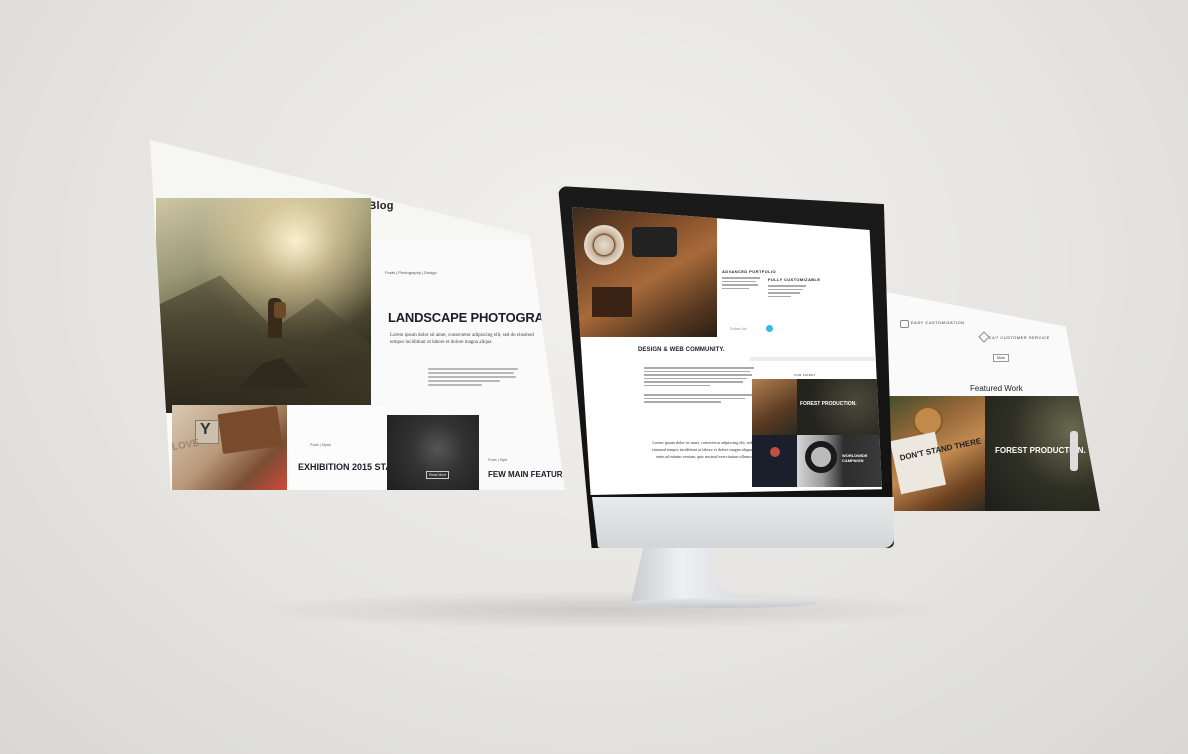 This screenshot has width=1188, height=754. Describe the element at coordinates (205, 429) in the screenshot. I see `letterpress-letter: Y` at that location.